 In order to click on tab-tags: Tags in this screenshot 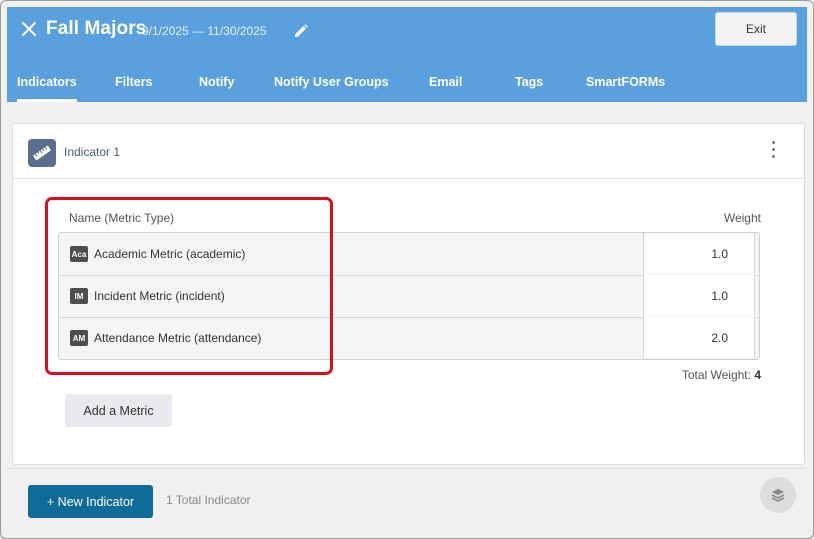, I will do `click(529, 87)`.